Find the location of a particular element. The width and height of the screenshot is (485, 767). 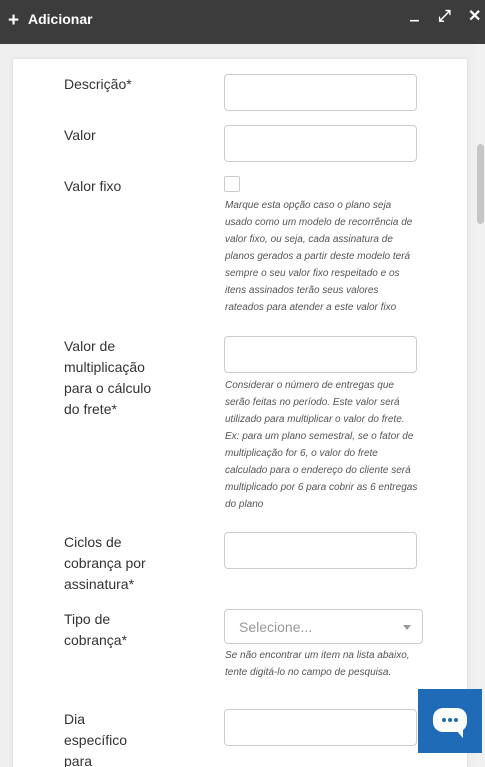

valor-input is located at coordinates (320, 143).